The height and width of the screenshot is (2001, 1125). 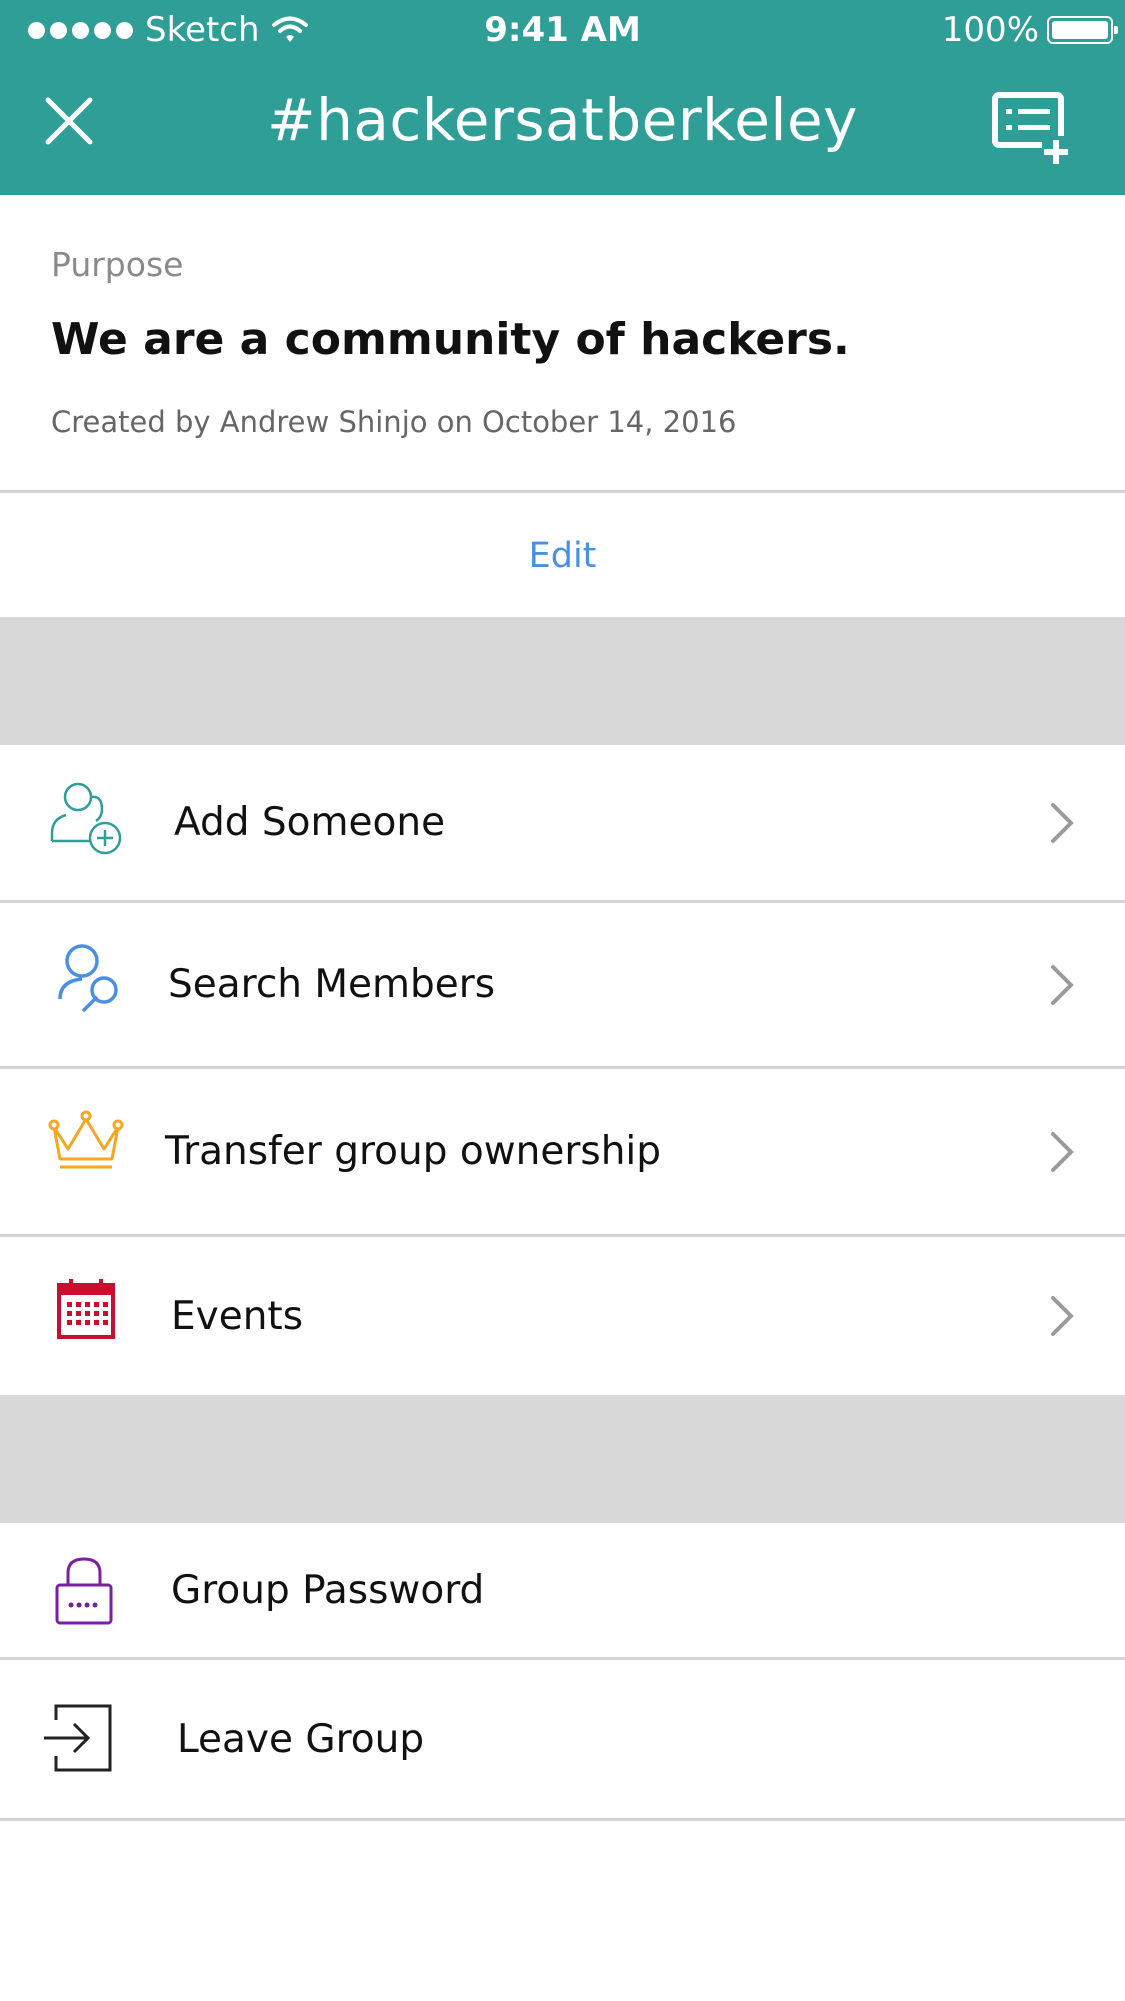 I want to click on purpose-text: We are a community of hackers., so click(x=450, y=339).